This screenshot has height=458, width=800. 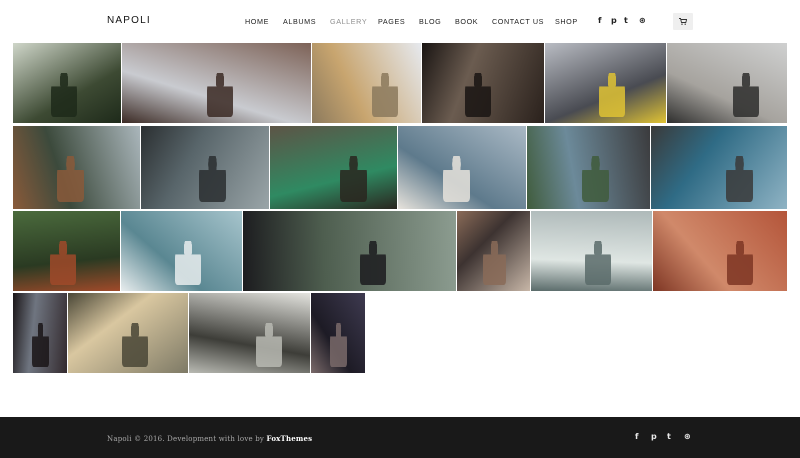 What do you see at coordinates (614, 20) in the screenshot?
I see `pinterest-icon: p` at bounding box center [614, 20].